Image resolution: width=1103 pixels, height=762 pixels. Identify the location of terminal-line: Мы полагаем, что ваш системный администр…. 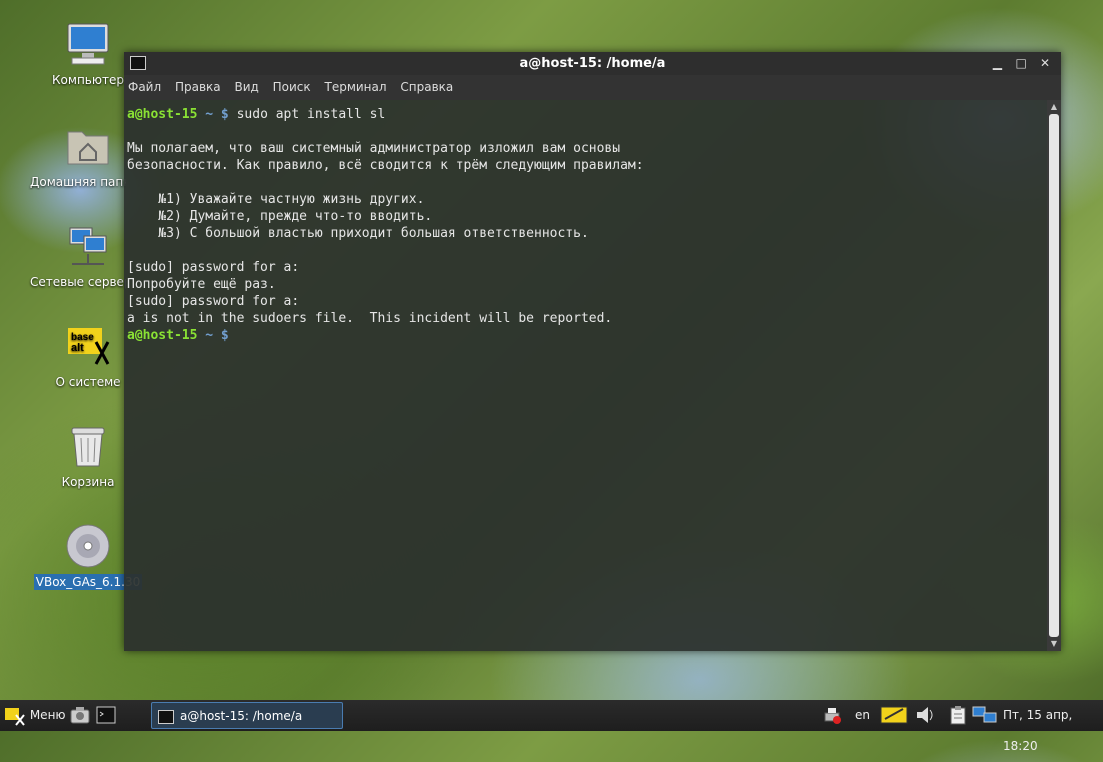
(374, 148).